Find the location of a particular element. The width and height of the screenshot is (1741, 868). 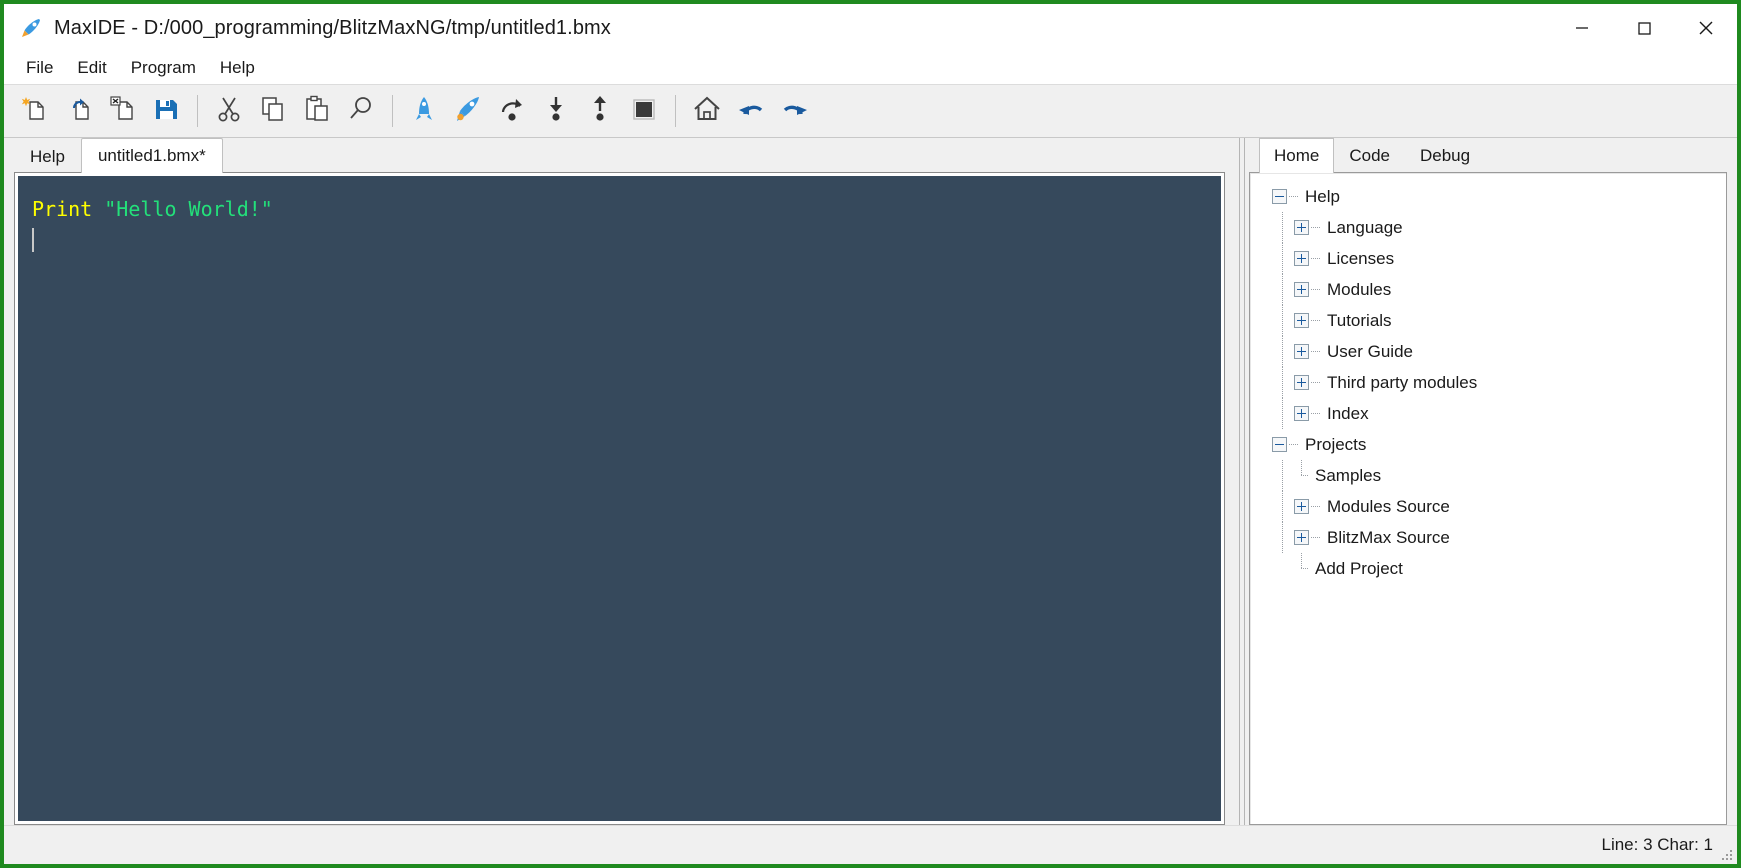

minimize-button is located at coordinates (1582, 28).